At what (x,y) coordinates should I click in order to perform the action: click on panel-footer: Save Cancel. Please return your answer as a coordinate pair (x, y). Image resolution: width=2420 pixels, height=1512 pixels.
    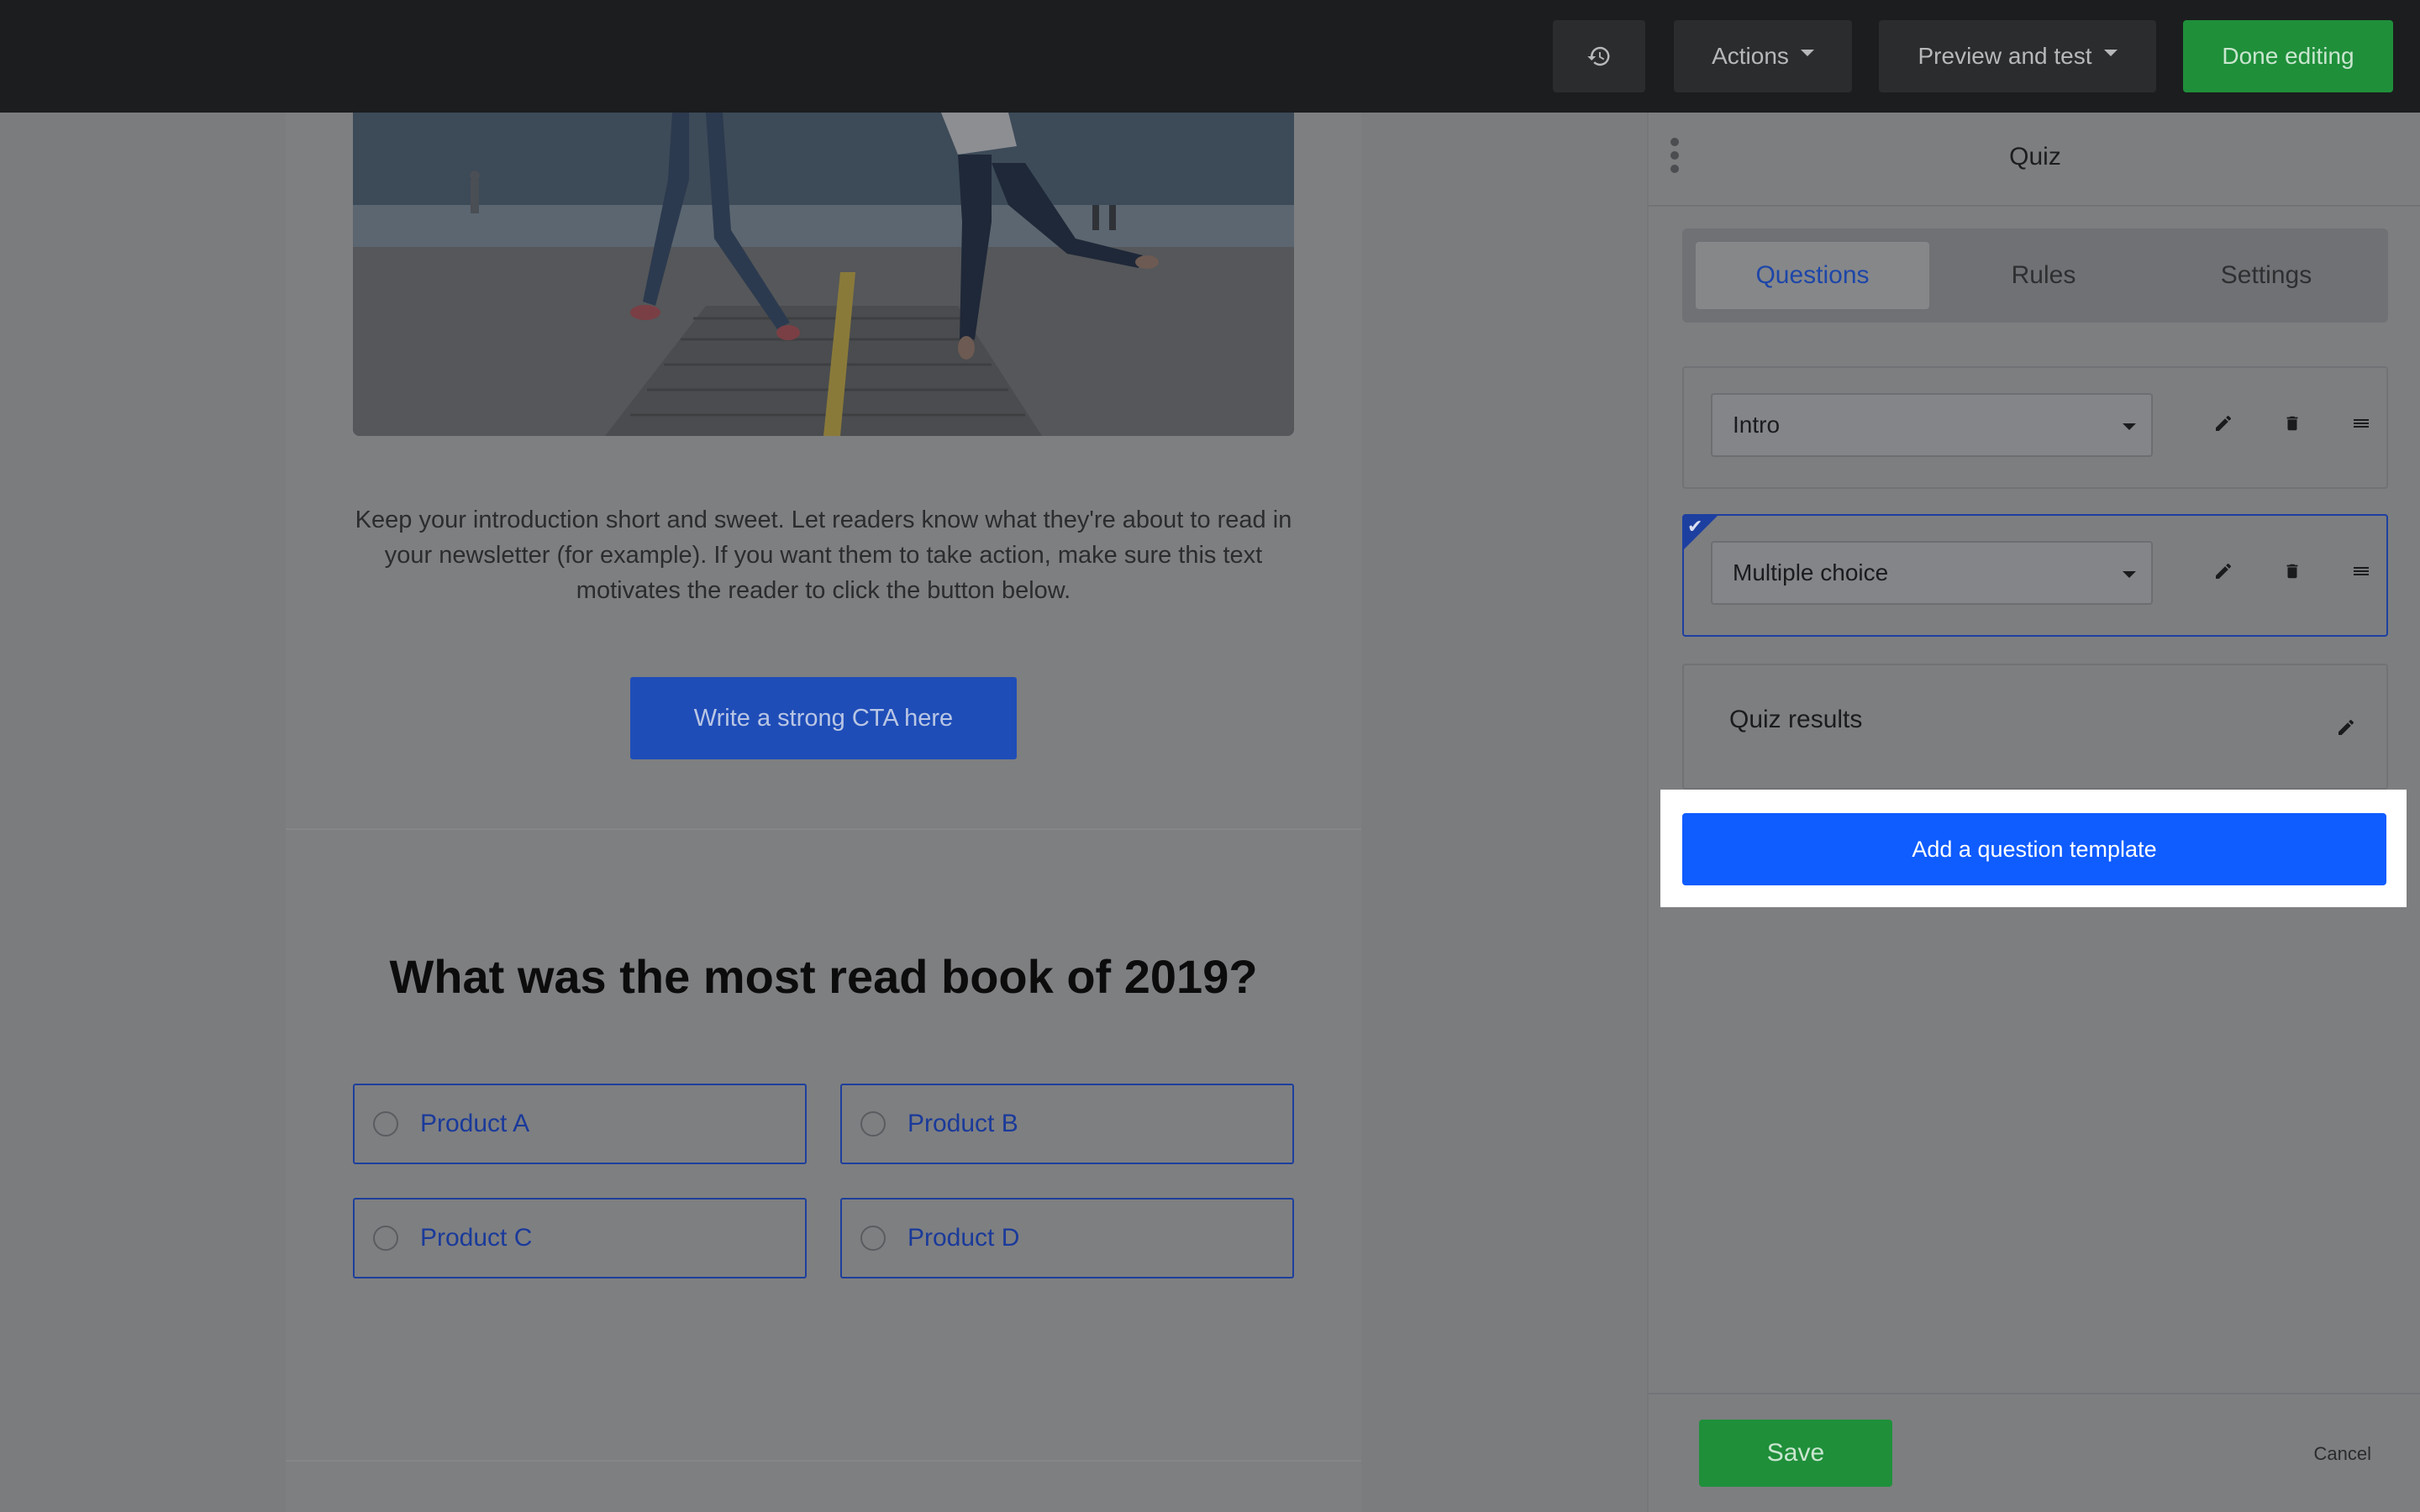
    Looking at the image, I should click on (2035, 1452).